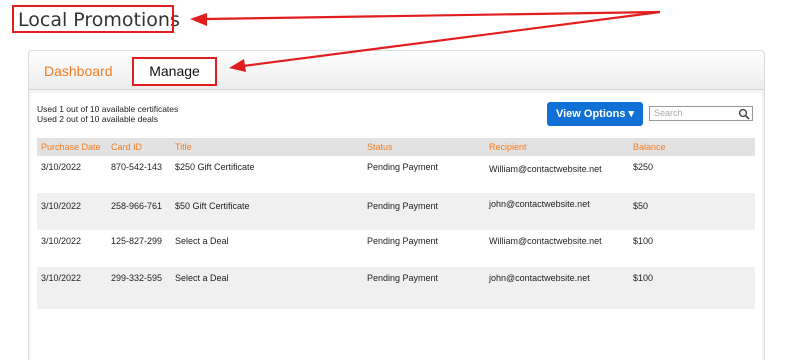  I want to click on deals-usage: Used 2 out of 10 available deals, so click(97, 119).